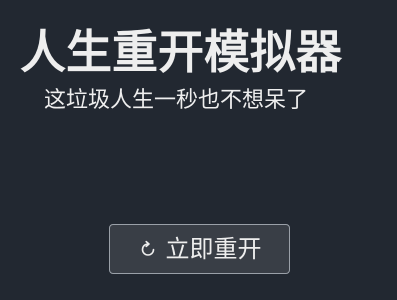 This screenshot has width=397, height=300. What do you see at coordinates (213, 249) in the screenshot?
I see `restart-button-label: 立即重开` at bounding box center [213, 249].